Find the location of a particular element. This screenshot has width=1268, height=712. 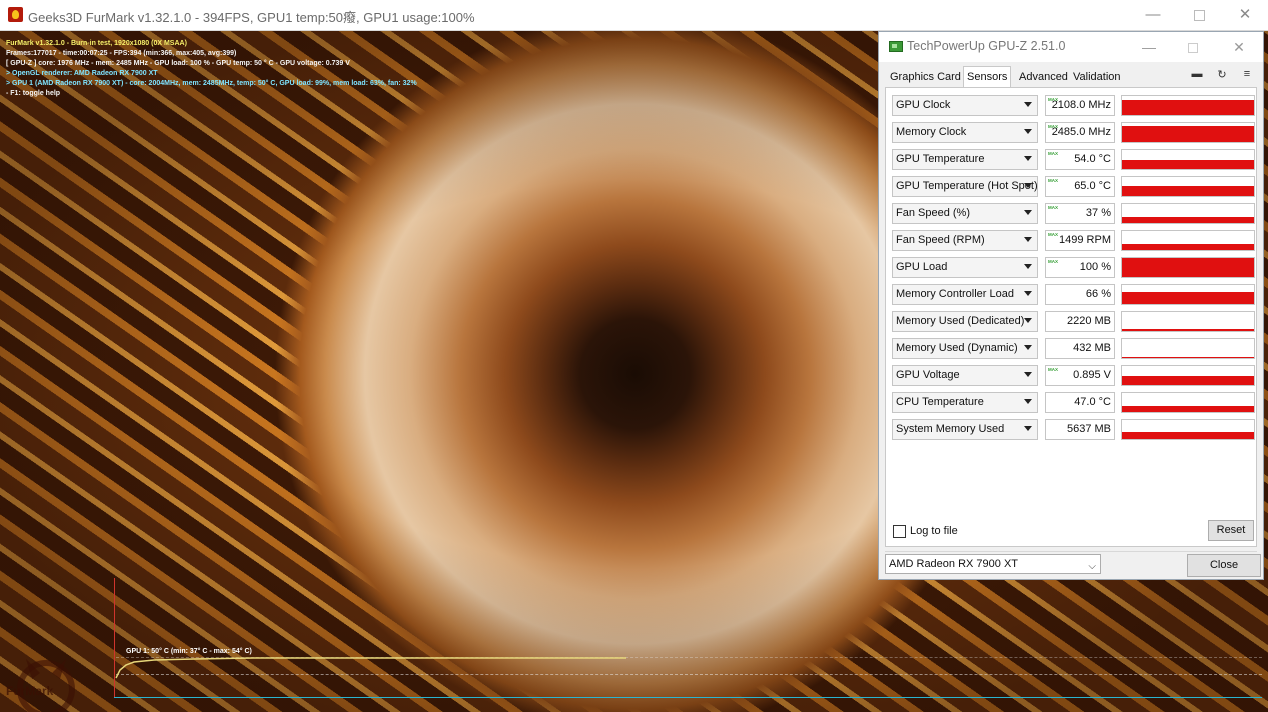

sensor-row: System Memory Used 5637 MB is located at coordinates (1073, 430).